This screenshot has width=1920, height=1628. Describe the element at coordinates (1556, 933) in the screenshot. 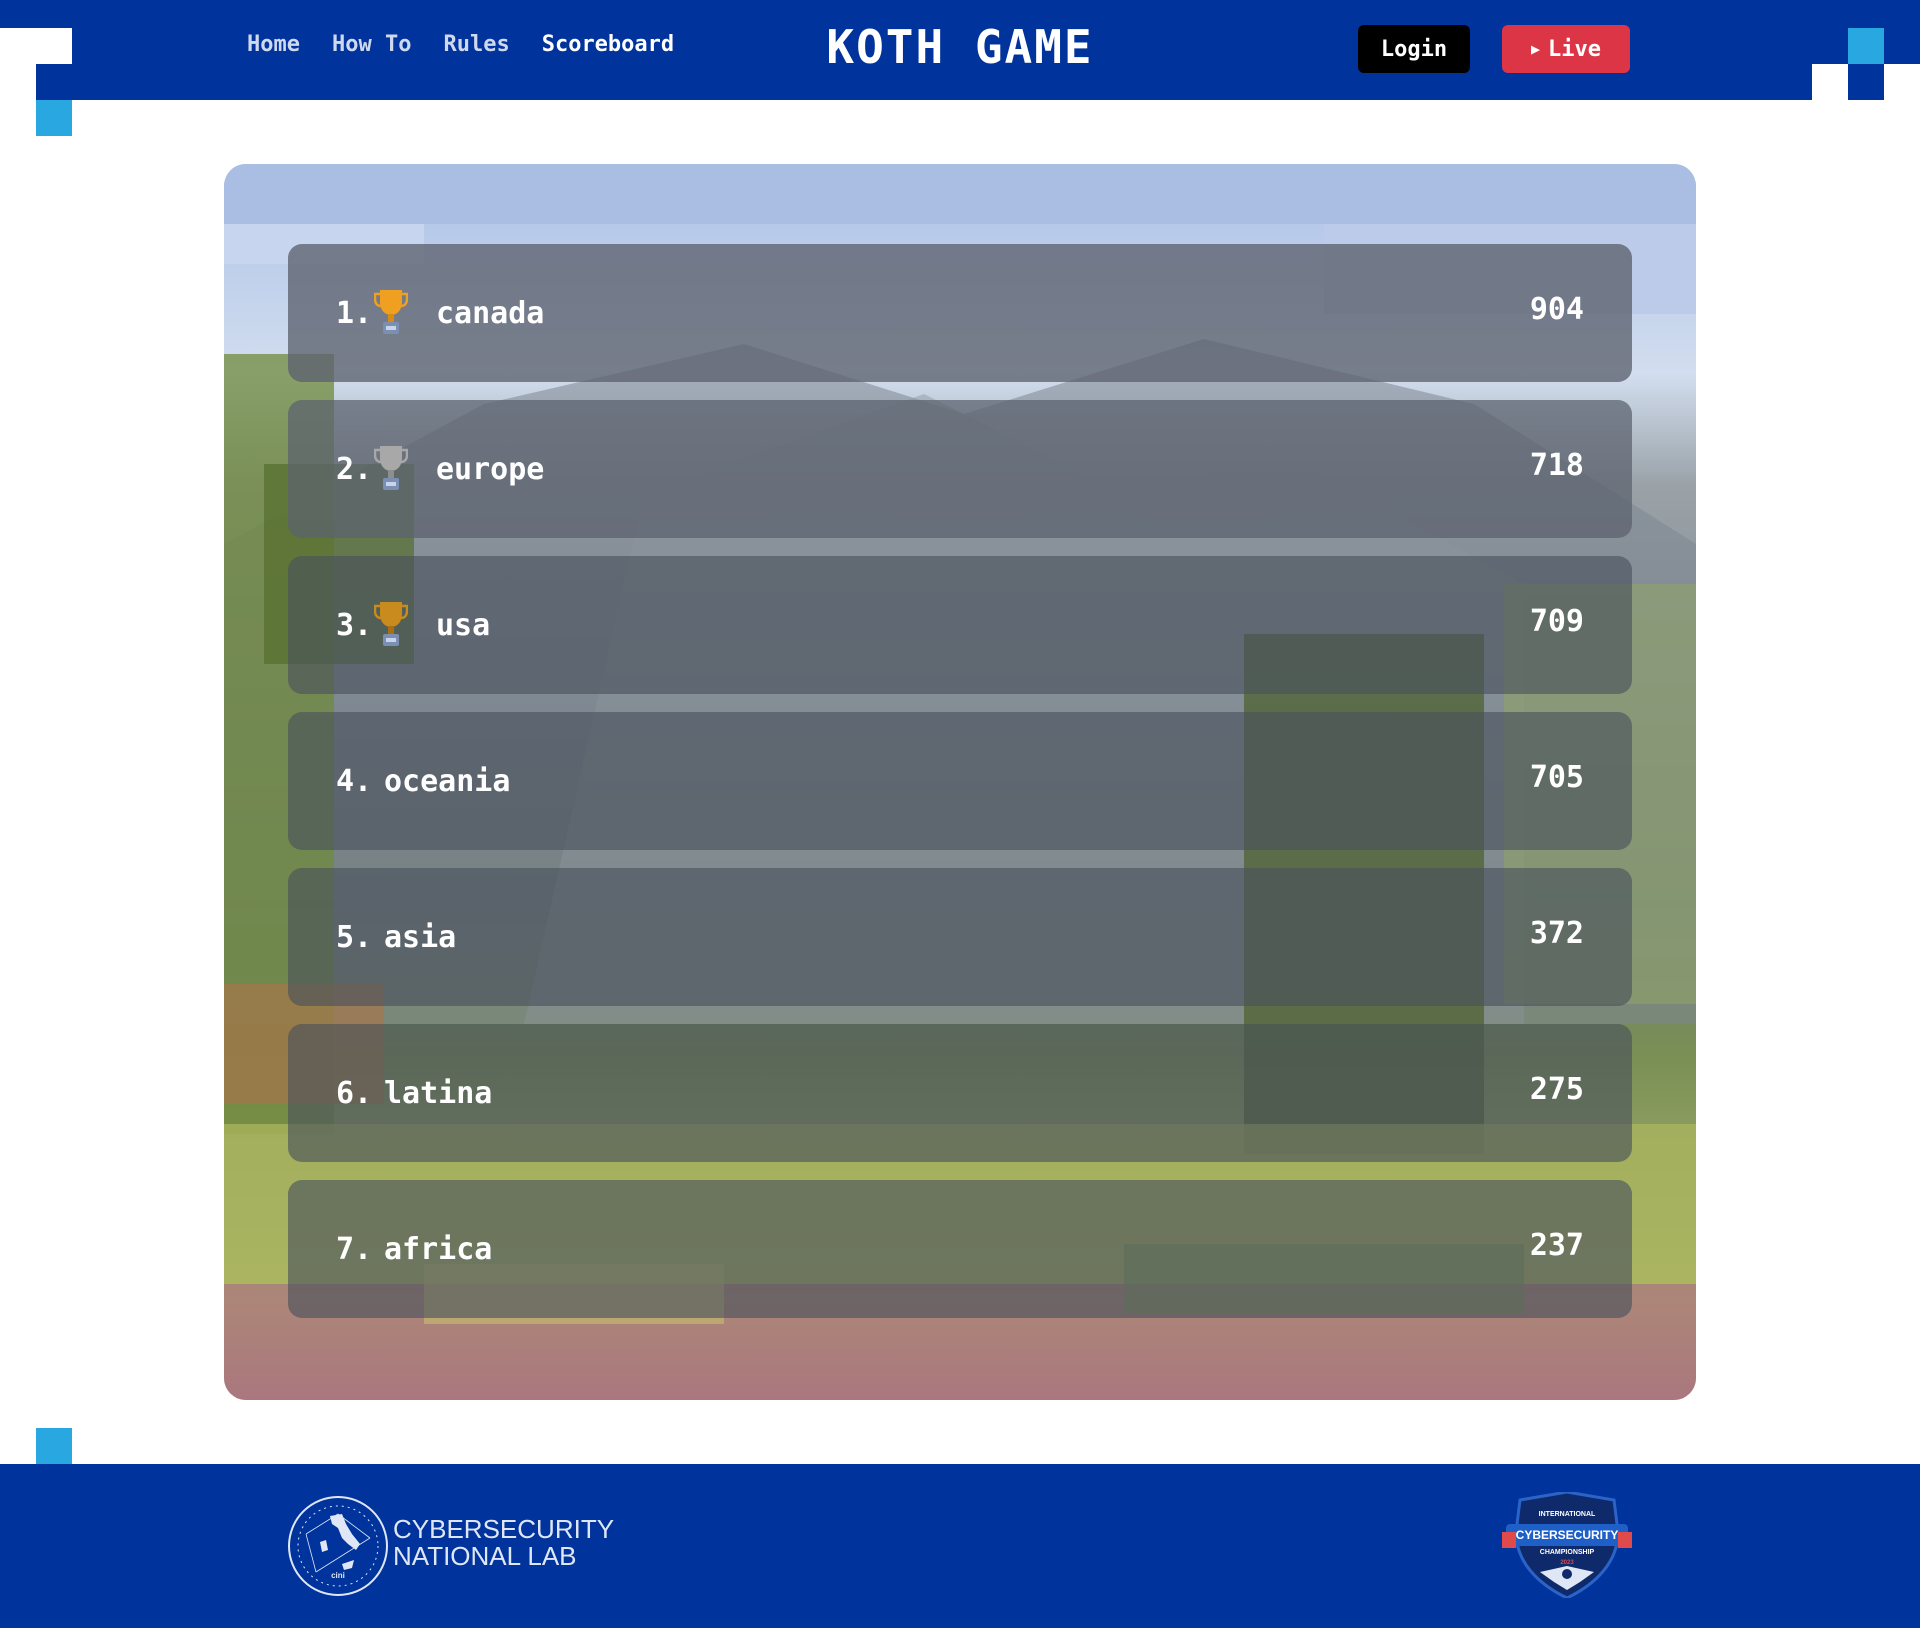

I see `team-score: 372` at that location.